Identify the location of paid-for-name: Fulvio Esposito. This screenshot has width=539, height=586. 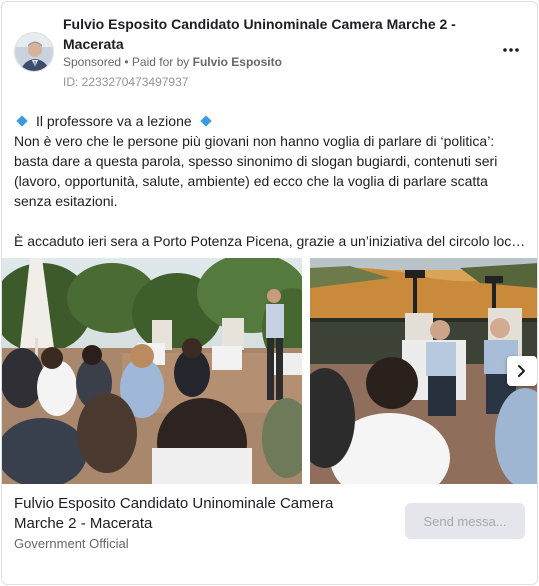
(237, 62).